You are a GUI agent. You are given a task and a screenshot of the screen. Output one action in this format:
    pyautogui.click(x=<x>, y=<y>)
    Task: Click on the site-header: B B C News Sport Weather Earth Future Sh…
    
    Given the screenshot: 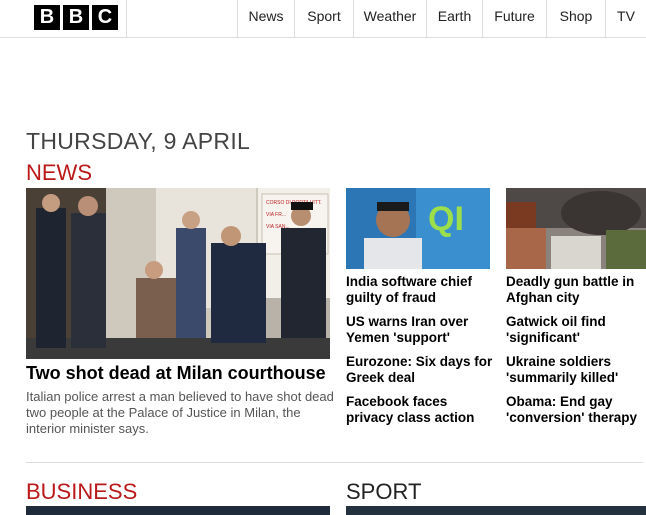 What is the action you would take?
    pyautogui.click(x=323, y=19)
    